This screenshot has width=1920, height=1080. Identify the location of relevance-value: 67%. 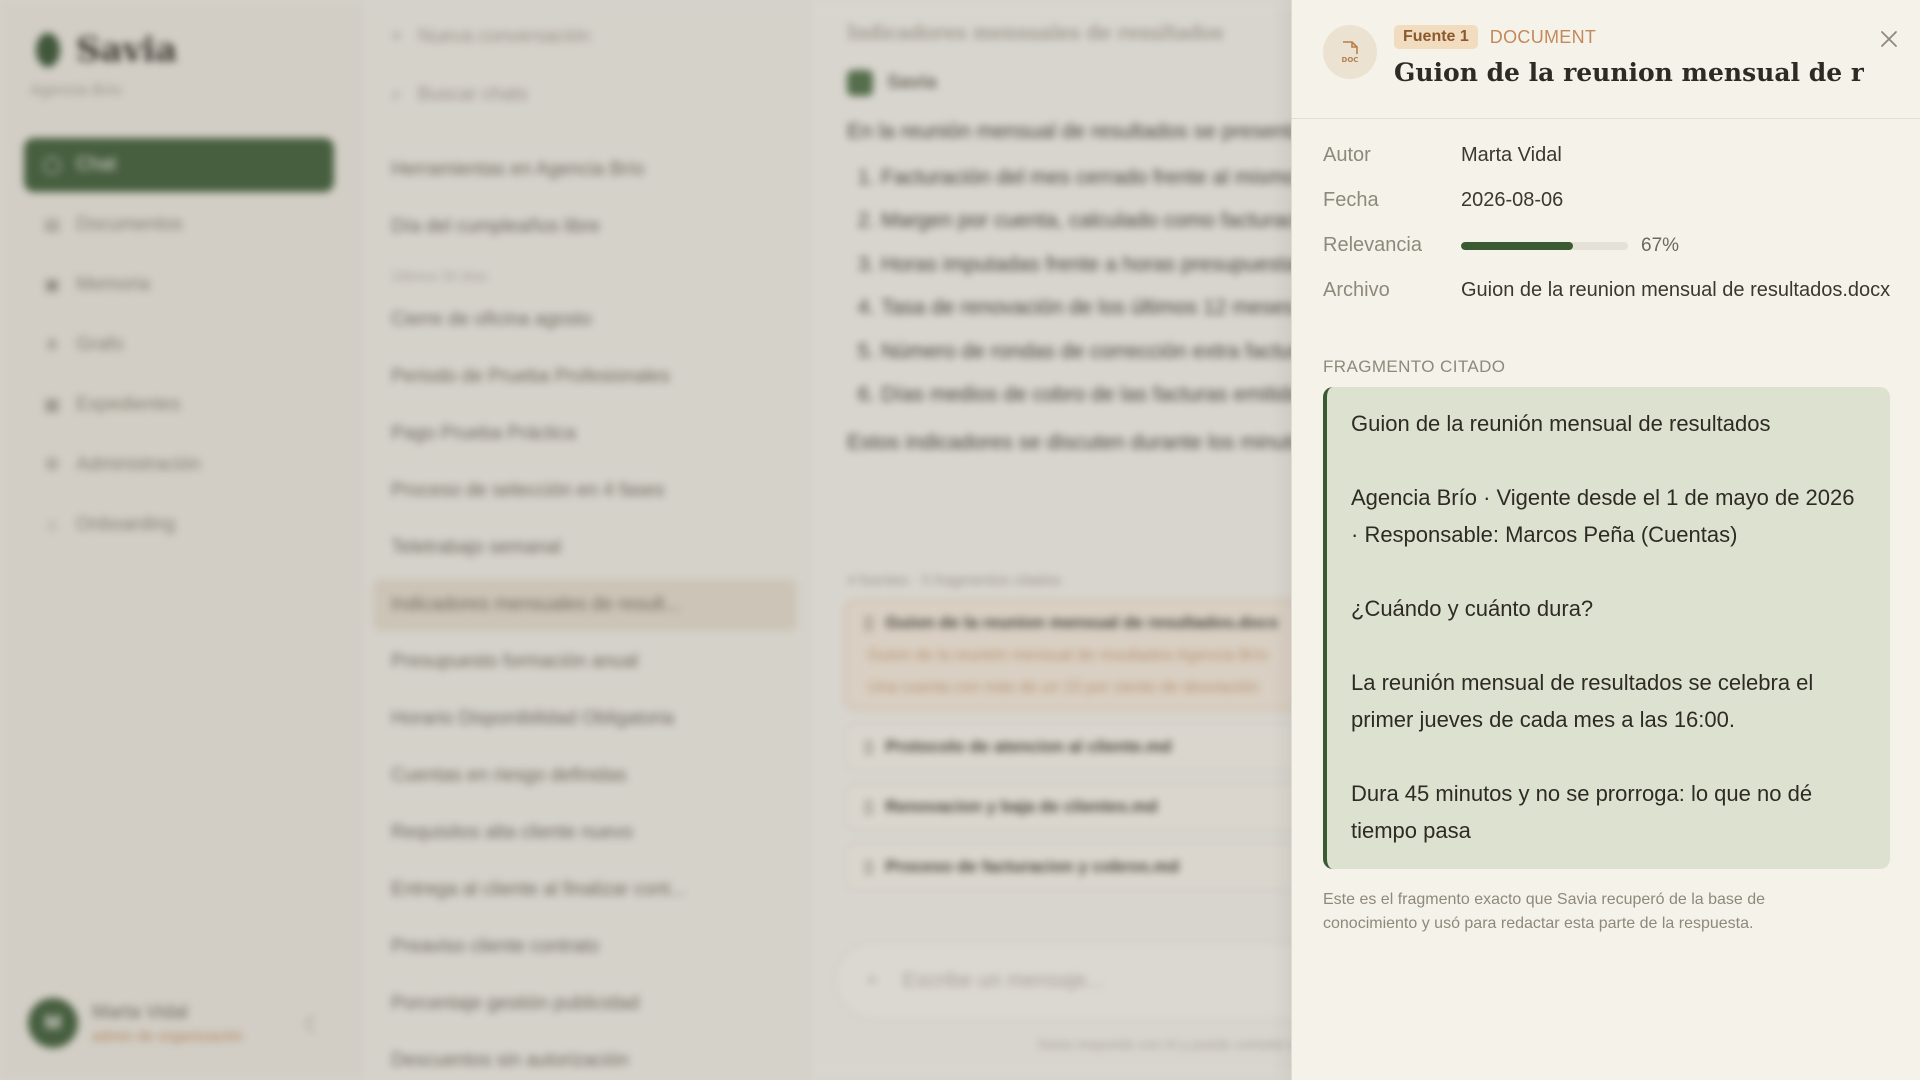
(1677, 245).